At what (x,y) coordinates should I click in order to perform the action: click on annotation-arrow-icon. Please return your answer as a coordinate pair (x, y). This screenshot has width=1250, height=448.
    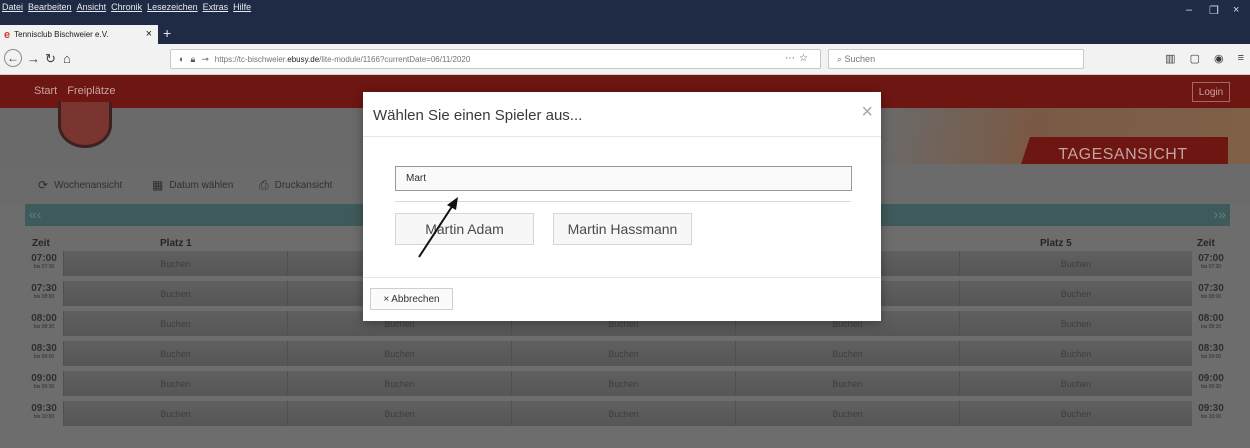
    Looking at the image, I should click on (438, 227).